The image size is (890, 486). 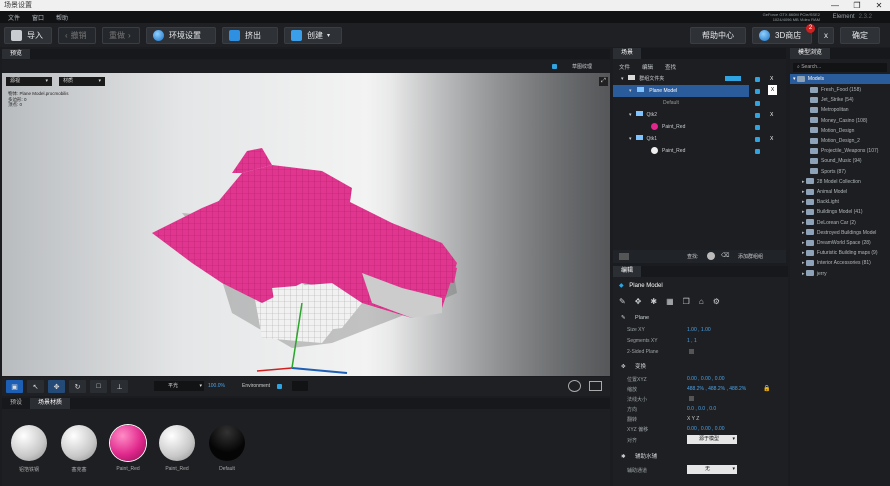 I want to click on scene-row-qtk1: ▾ Qtk1 X, so click(x=699, y=139).